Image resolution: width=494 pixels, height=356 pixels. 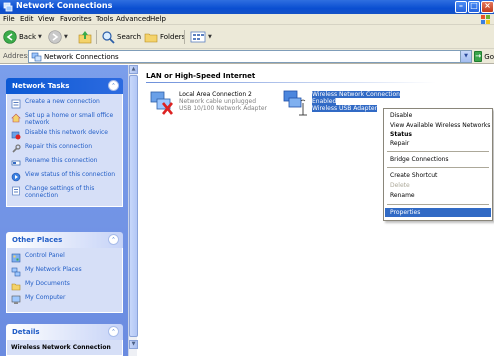 I want to click on minimize-button: –, so click(x=461, y=7).